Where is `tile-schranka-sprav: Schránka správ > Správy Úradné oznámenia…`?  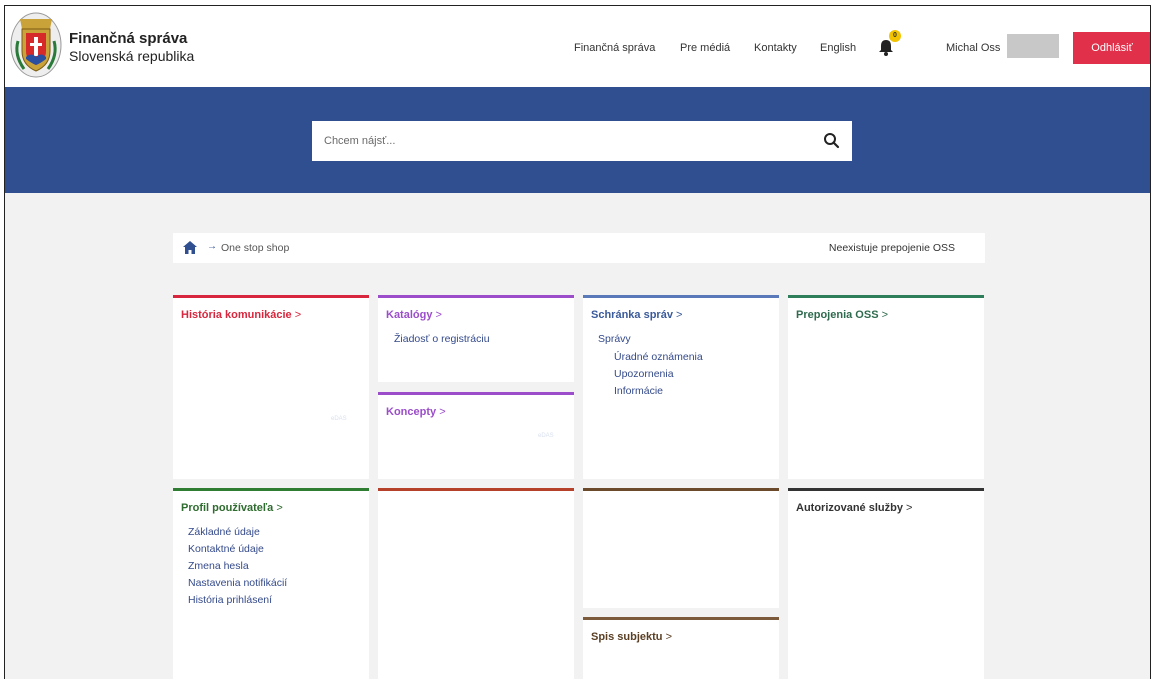
tile-schranka-sprav: Schránka správ > Správy Úradné oznámenia… is located at coordinates (681, 387).